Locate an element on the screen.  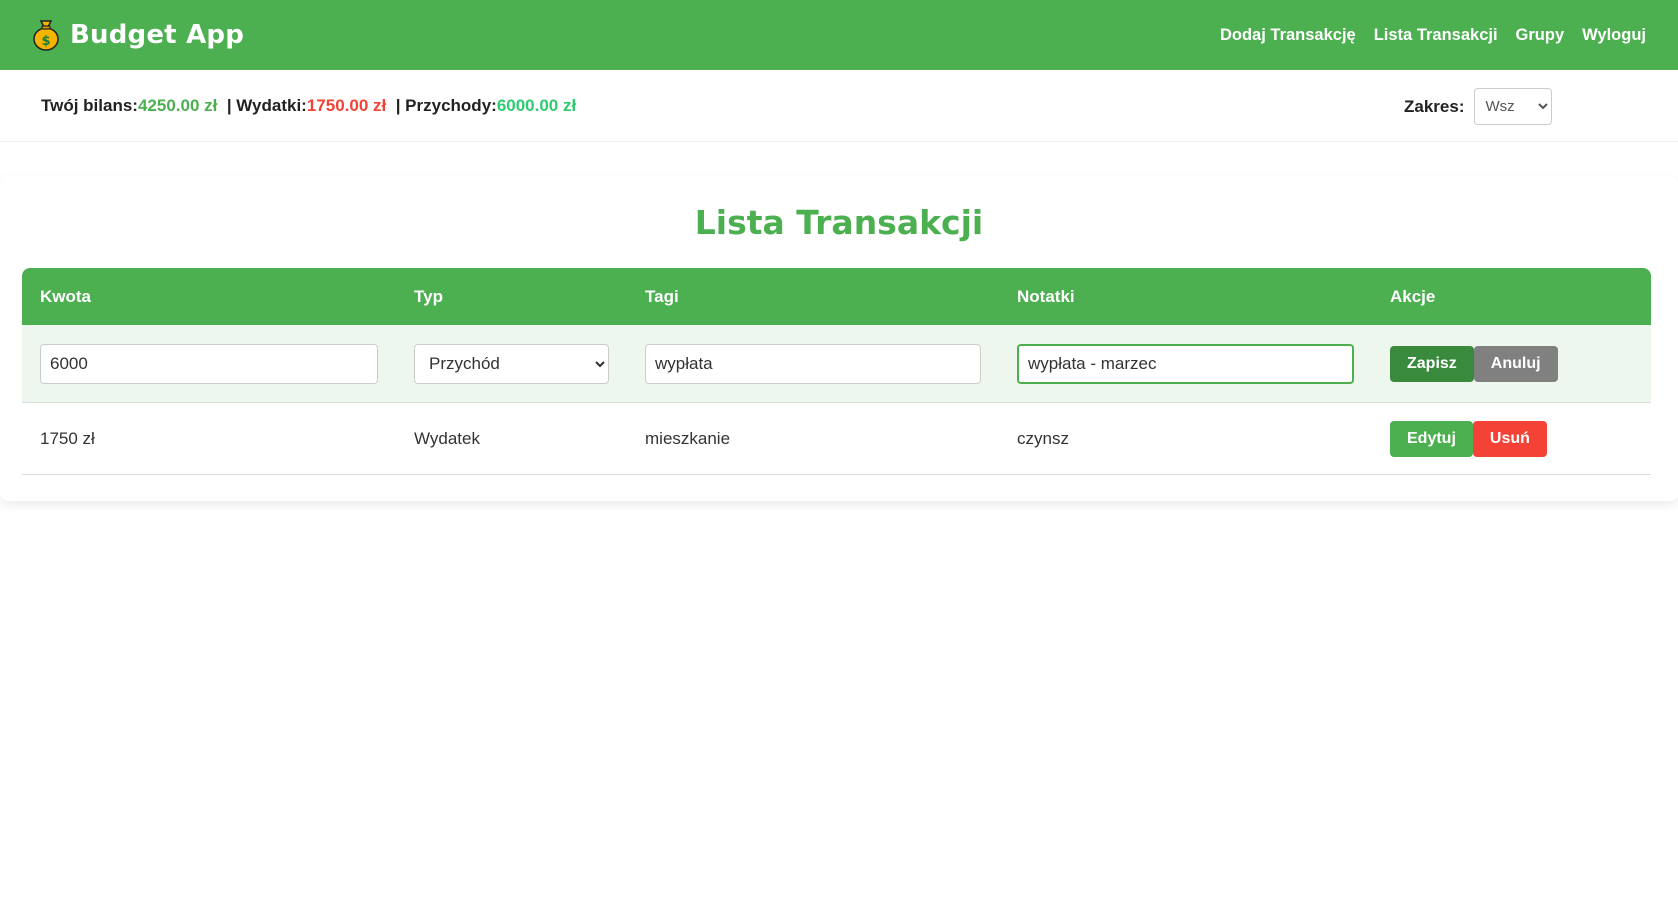
amount-input is located at coordinates (209, 363).